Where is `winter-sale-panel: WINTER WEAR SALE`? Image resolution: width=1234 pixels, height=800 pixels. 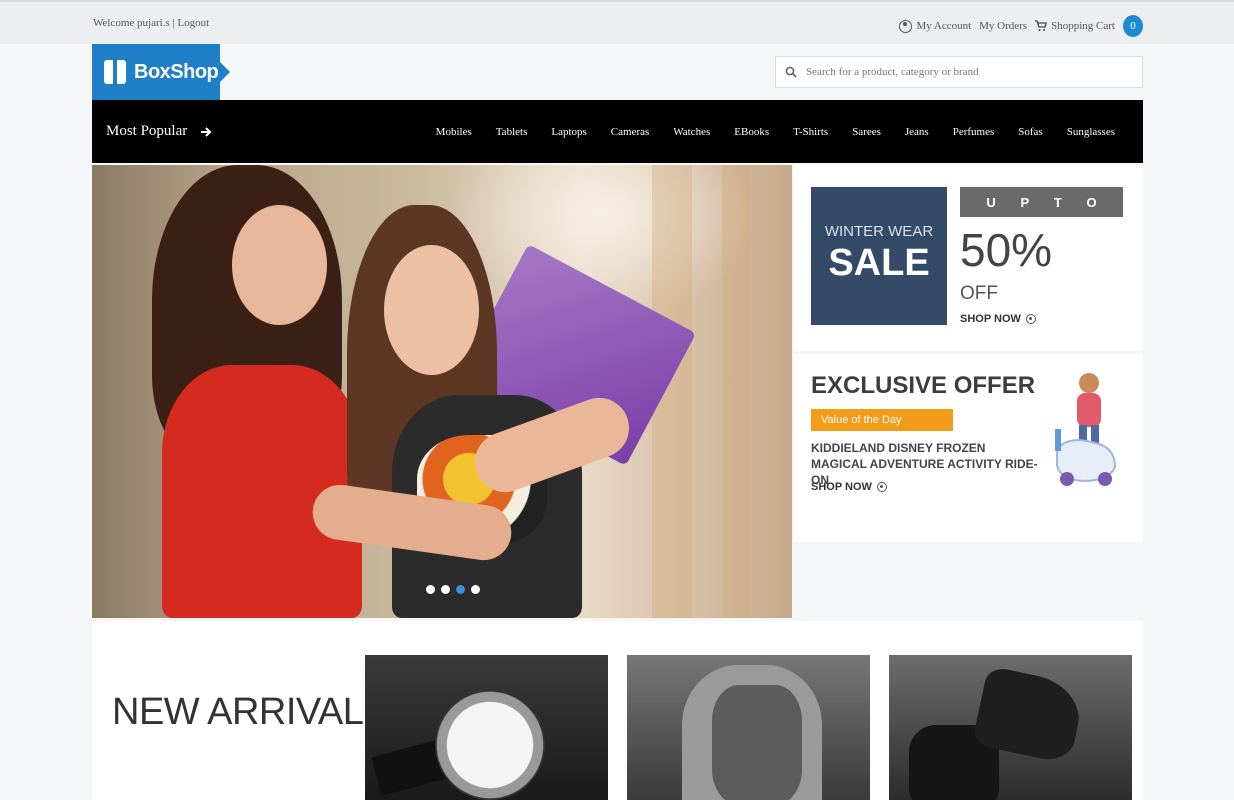 winter-sale-panel: WINTER WEAR SALE is located at coordinates (879, 256).